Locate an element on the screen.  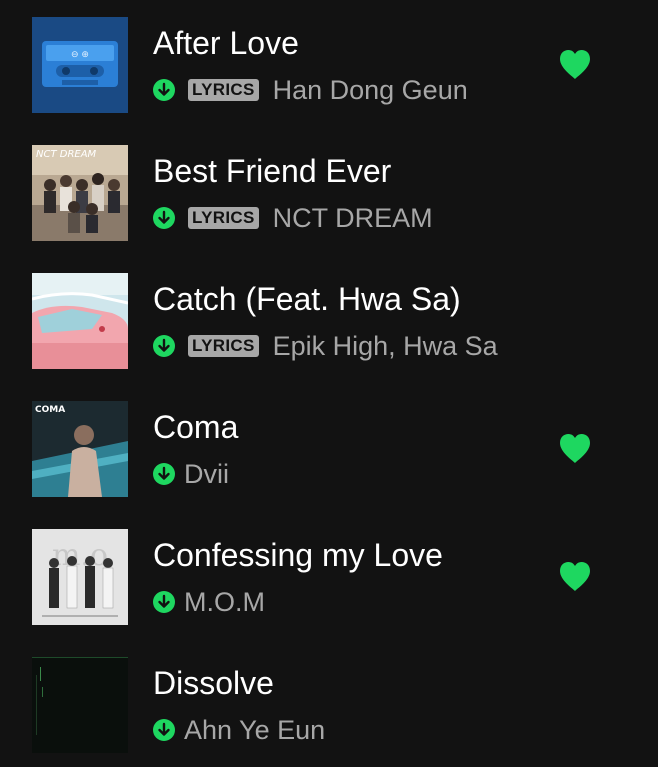
album-art-text: NCT DREAM is located at coordinates (66, 154).